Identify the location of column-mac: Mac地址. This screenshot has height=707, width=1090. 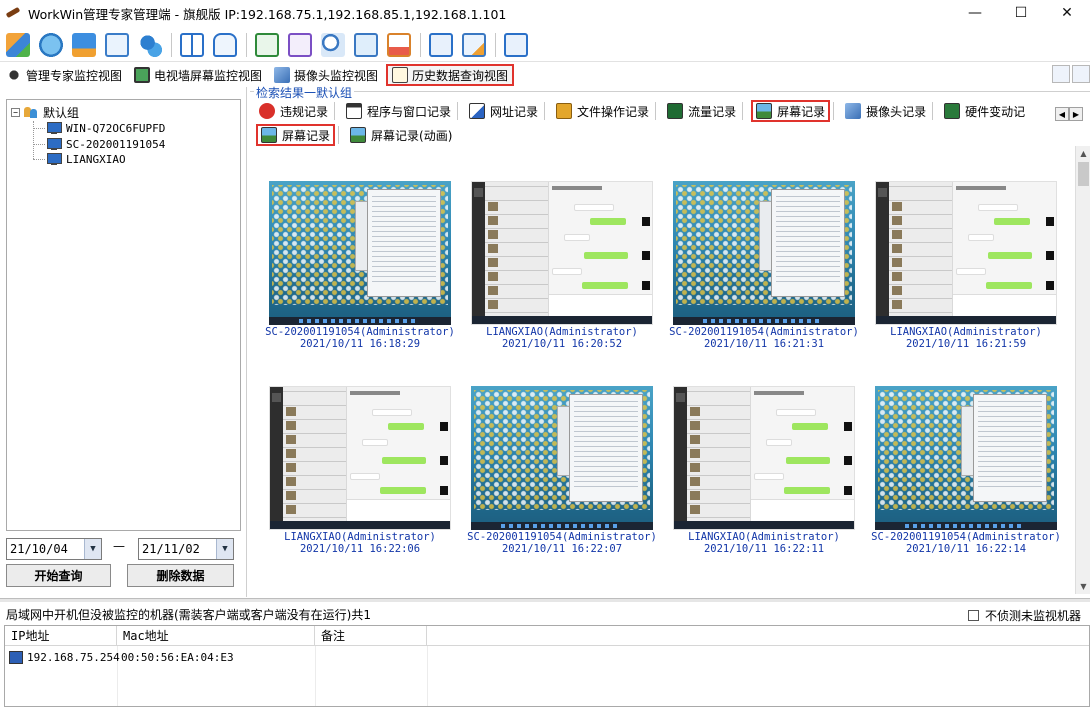
(216, 636).